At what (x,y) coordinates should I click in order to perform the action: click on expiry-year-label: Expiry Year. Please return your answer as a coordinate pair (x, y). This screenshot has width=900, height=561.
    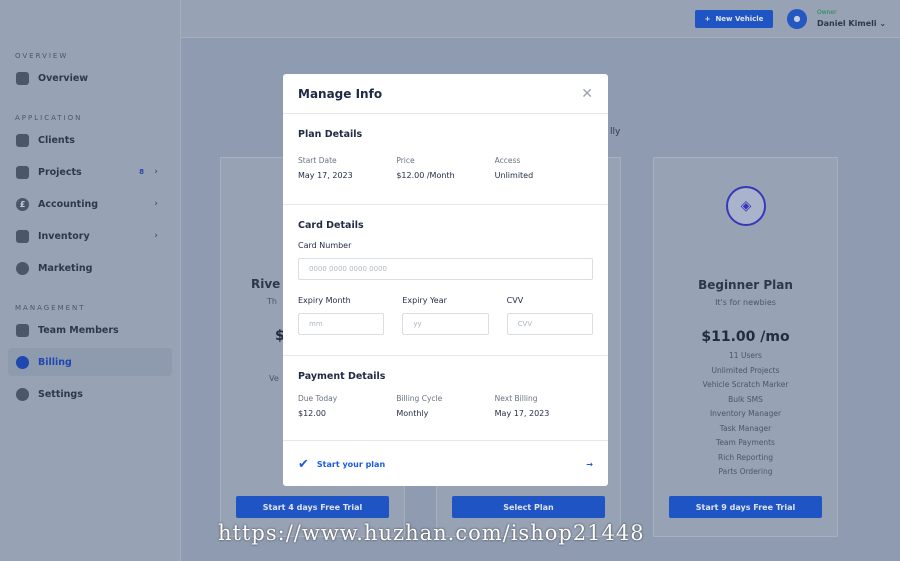
    Looking at the image, I should click on (424, 300).